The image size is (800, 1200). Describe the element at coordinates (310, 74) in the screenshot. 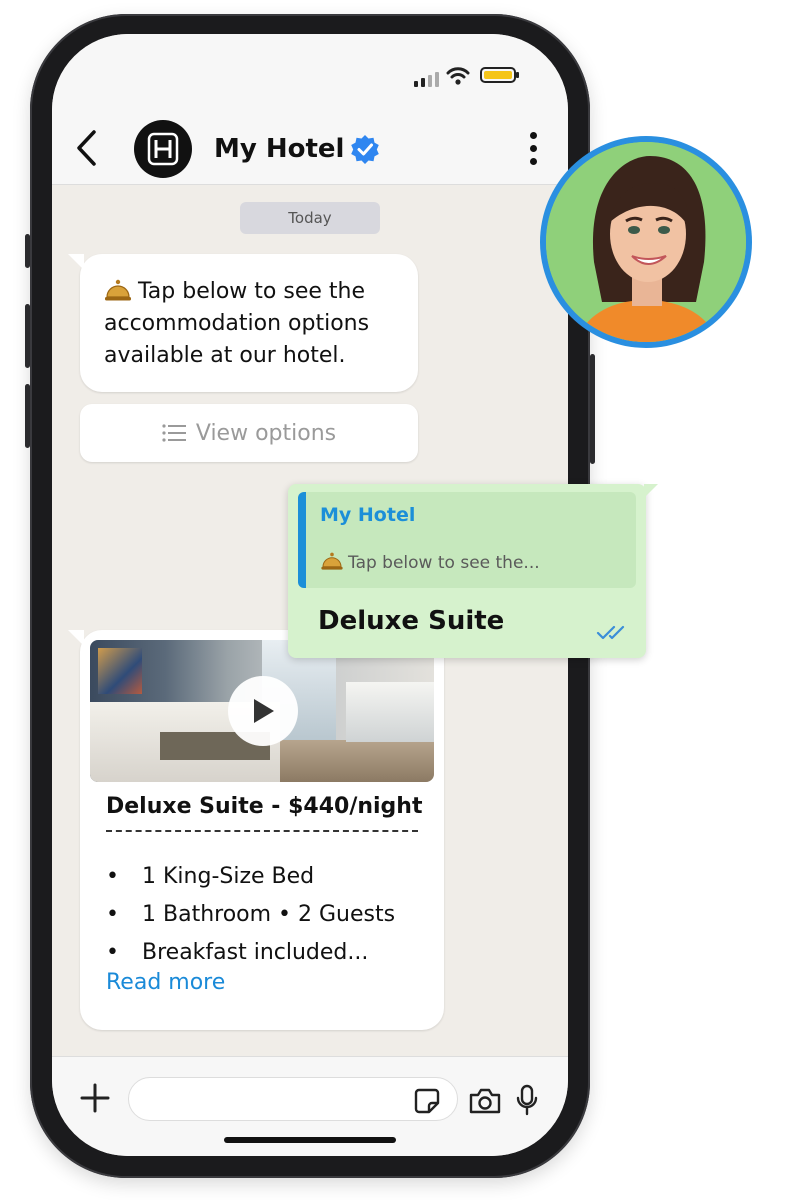

I see `status-bar` at that location.